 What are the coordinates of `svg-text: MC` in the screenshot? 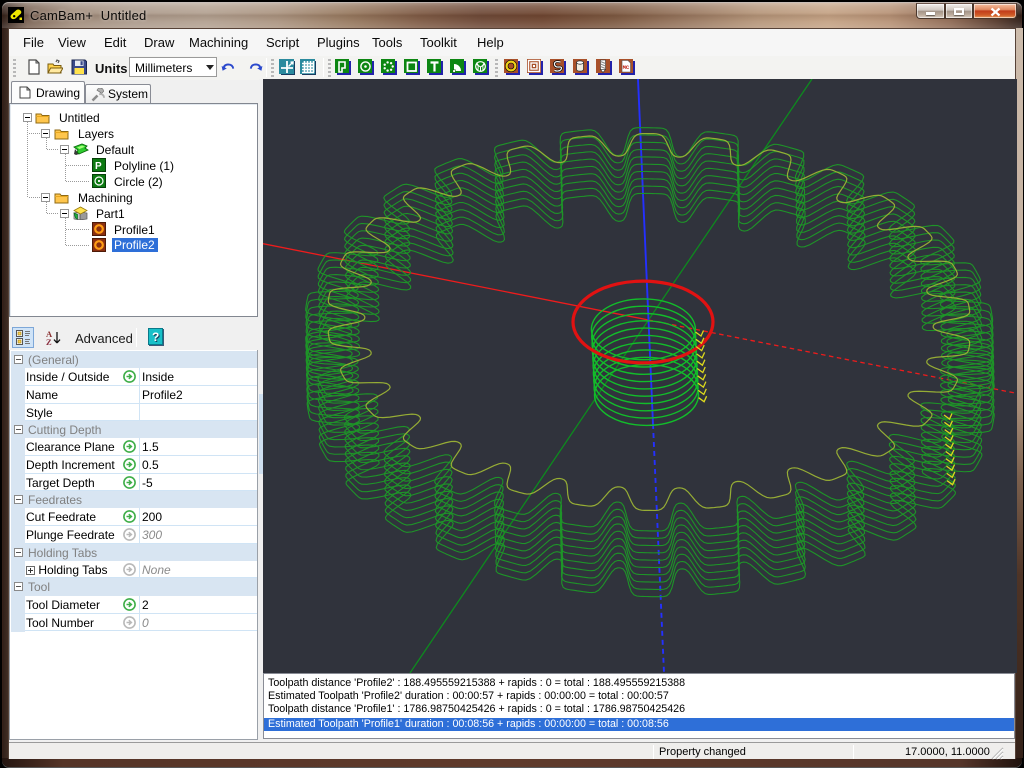 It's located at (626, 67).